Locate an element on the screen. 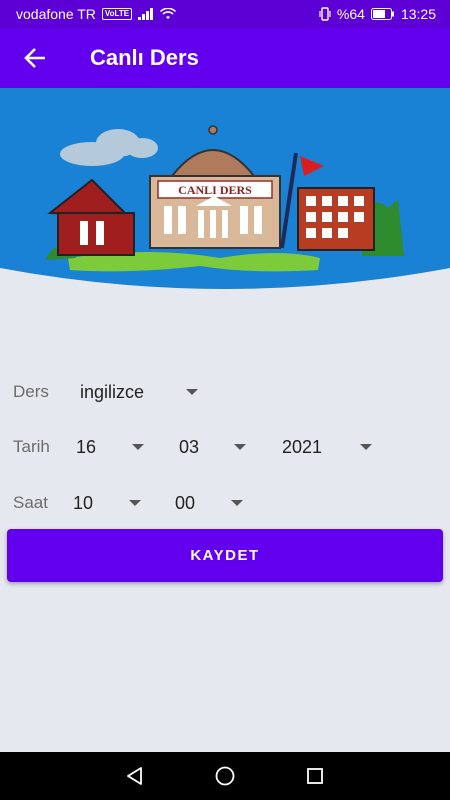 The width and height of the screenshot is (450, 800). hour-dropdown: 10 is located at coordinates (108, 503).